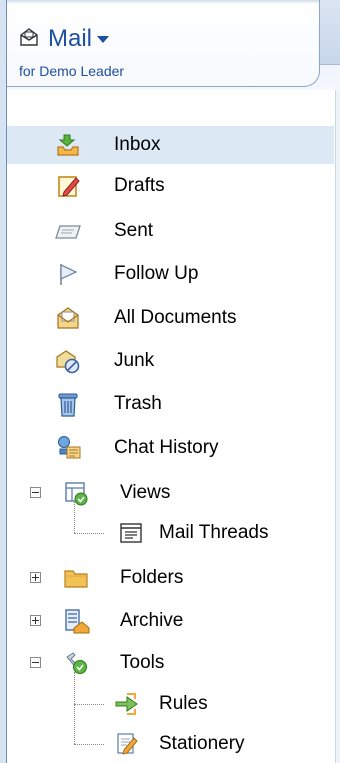 The width and height of the screenshot is (340, 763). What do you see at coordinates (68, 274) in the screenshot?
I see `follow-up-flag-icon` at bounding box center [68, 274].